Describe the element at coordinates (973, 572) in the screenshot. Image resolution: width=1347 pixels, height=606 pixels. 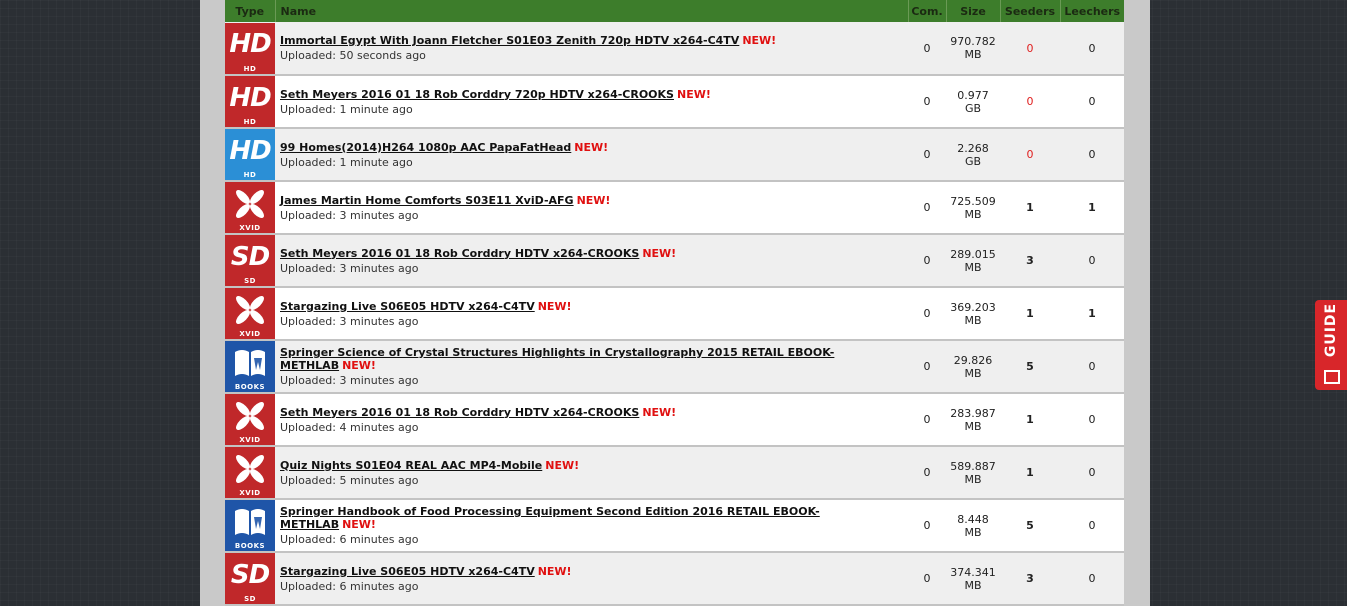
I see `size-value: 374.341` at that location.